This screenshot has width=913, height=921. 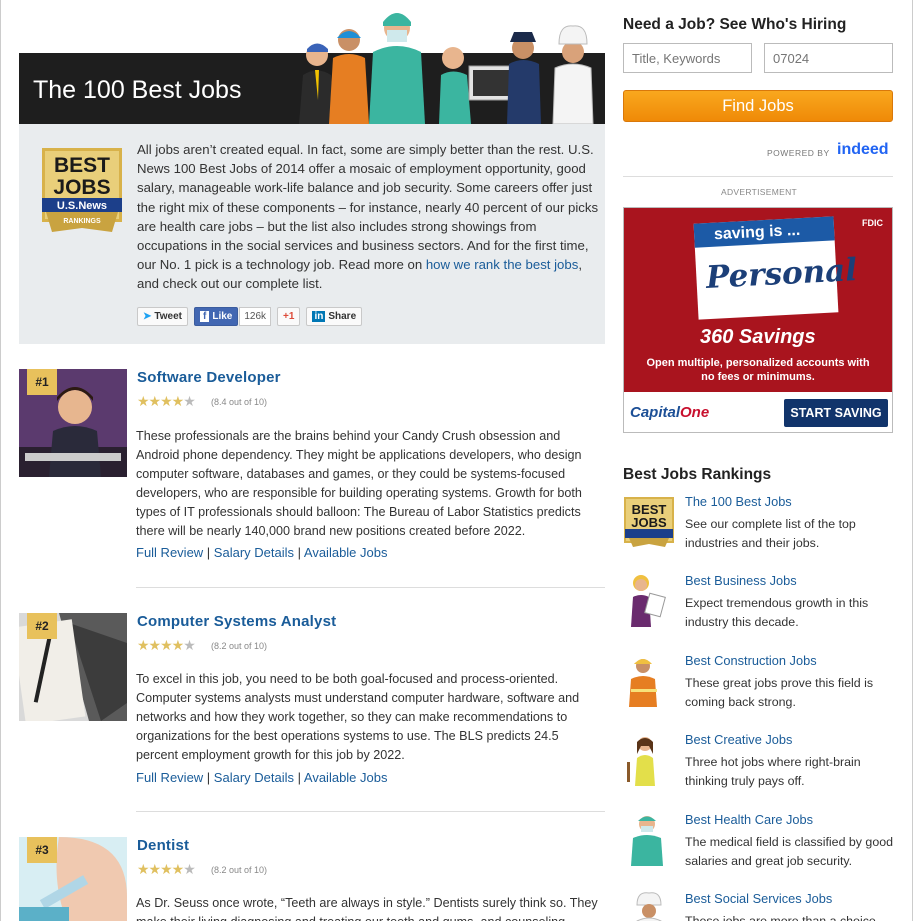 What do you see at coordinates (735, 24) in the screenshot?
I see `job-search-heading: Need a Job? See Who's Hiring` at bounding box center [735, 24].